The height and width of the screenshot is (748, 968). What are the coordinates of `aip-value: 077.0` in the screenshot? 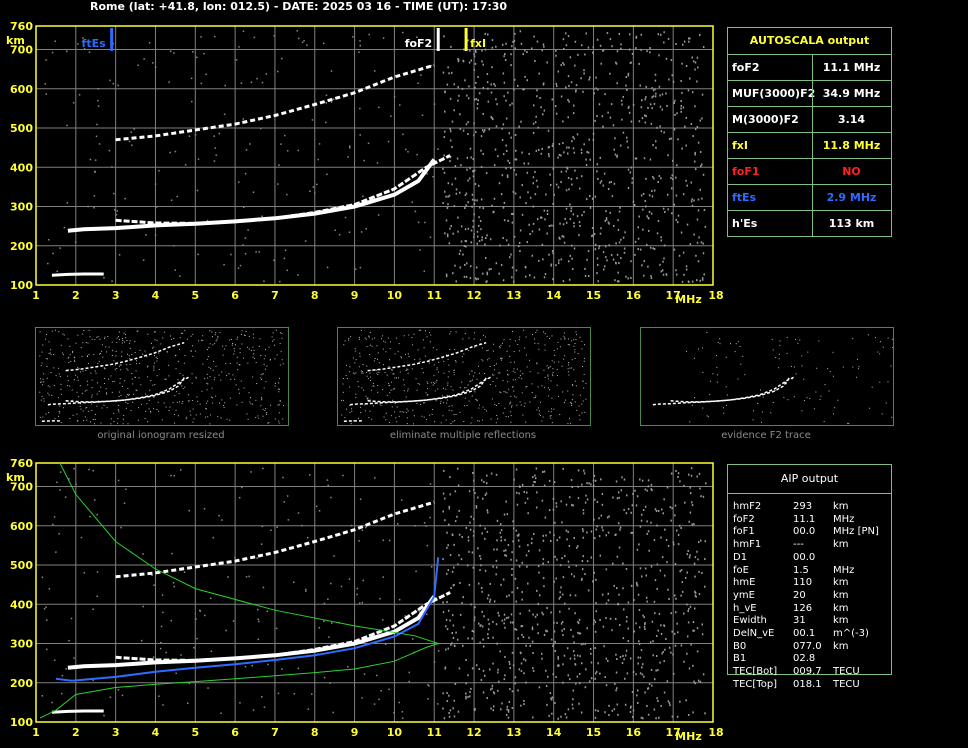 It's located at (807, 646).